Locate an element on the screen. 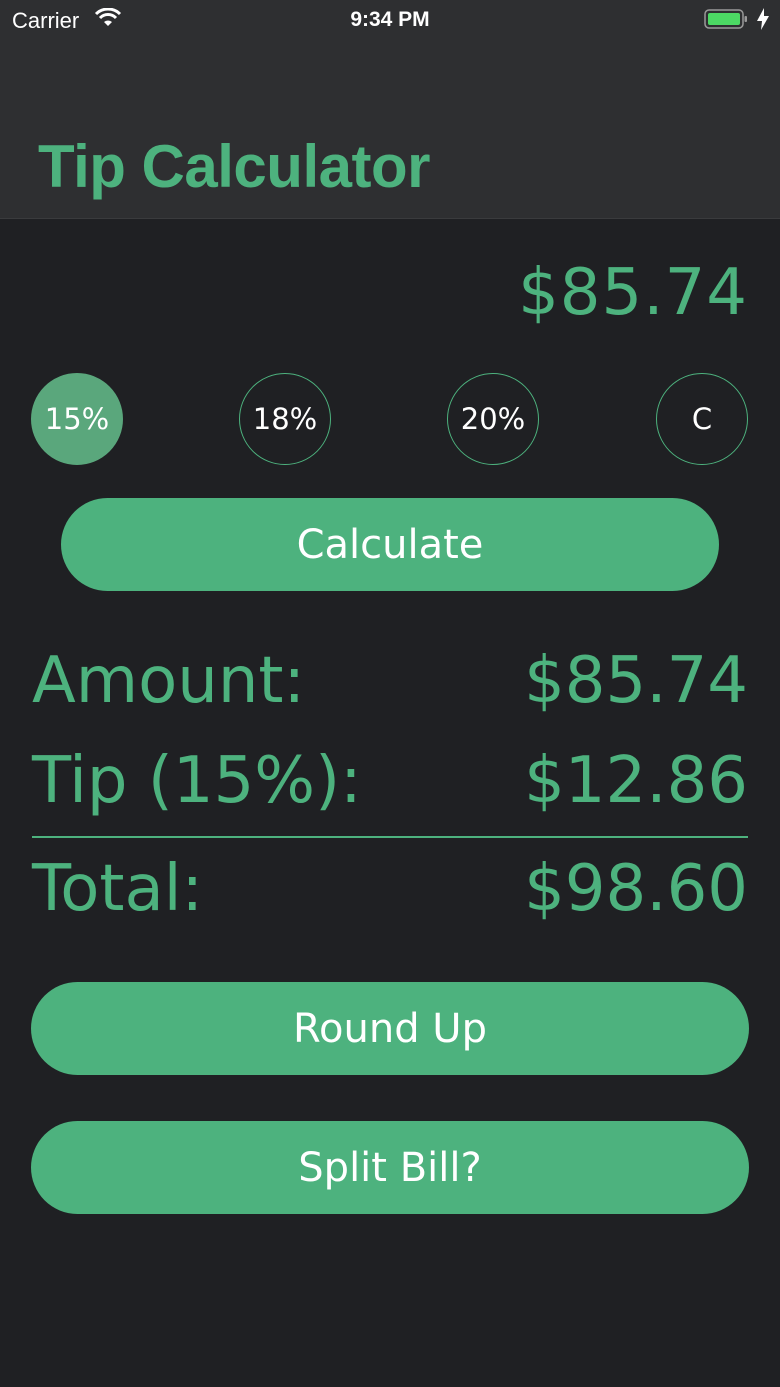  amount-row: Amount: $85.74 is located at coordinates (390, 684).